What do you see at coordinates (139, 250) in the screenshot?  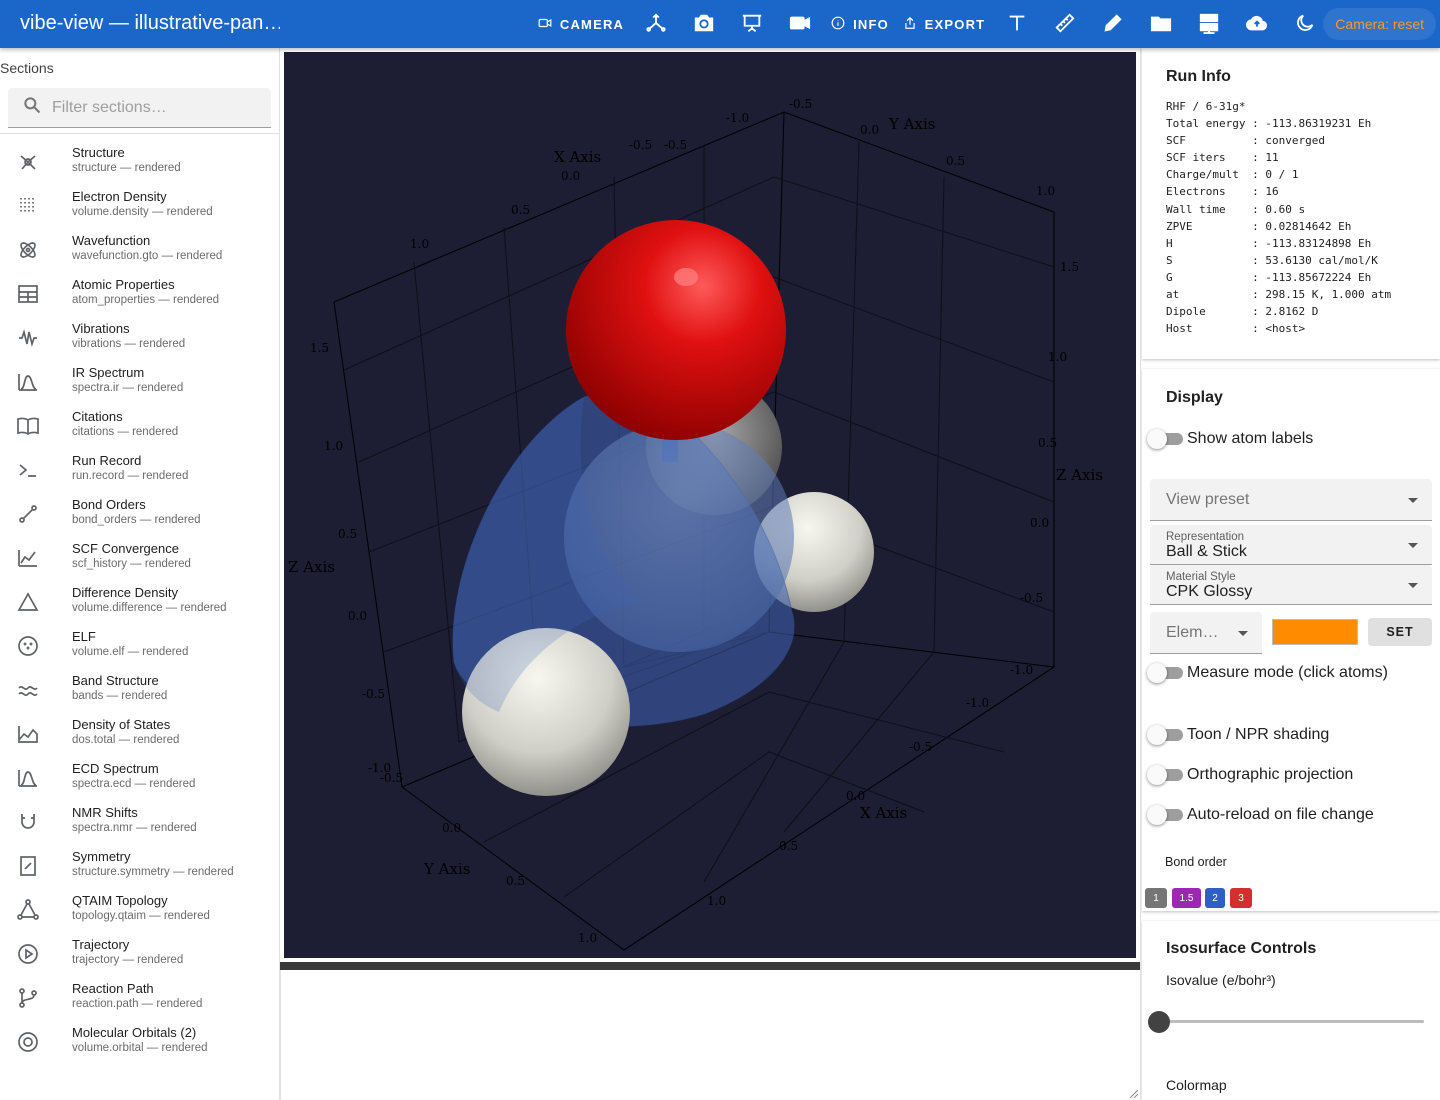 I see `sidebar-item: Wavefunction wavefunction.gto — rendered` at bounding box center [139, 250].